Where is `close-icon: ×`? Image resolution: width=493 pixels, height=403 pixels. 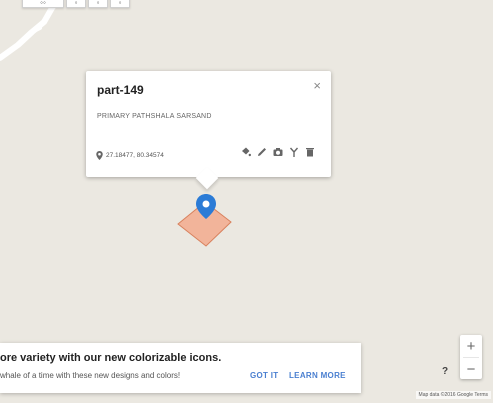 close-icon: × is located at coordinates (317, 85).